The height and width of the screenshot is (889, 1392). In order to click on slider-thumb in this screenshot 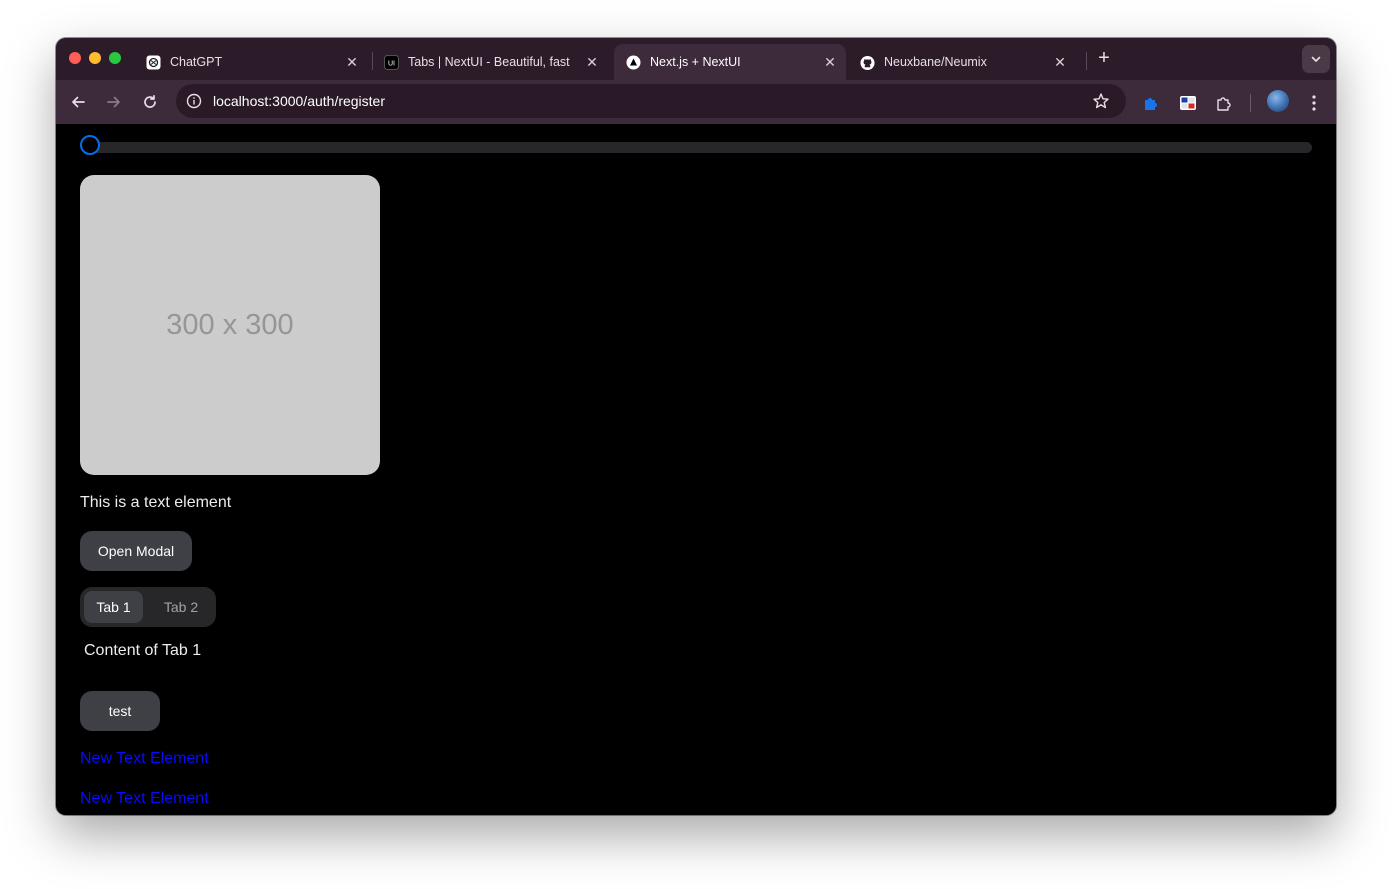, I will do `click(90, 145)`.